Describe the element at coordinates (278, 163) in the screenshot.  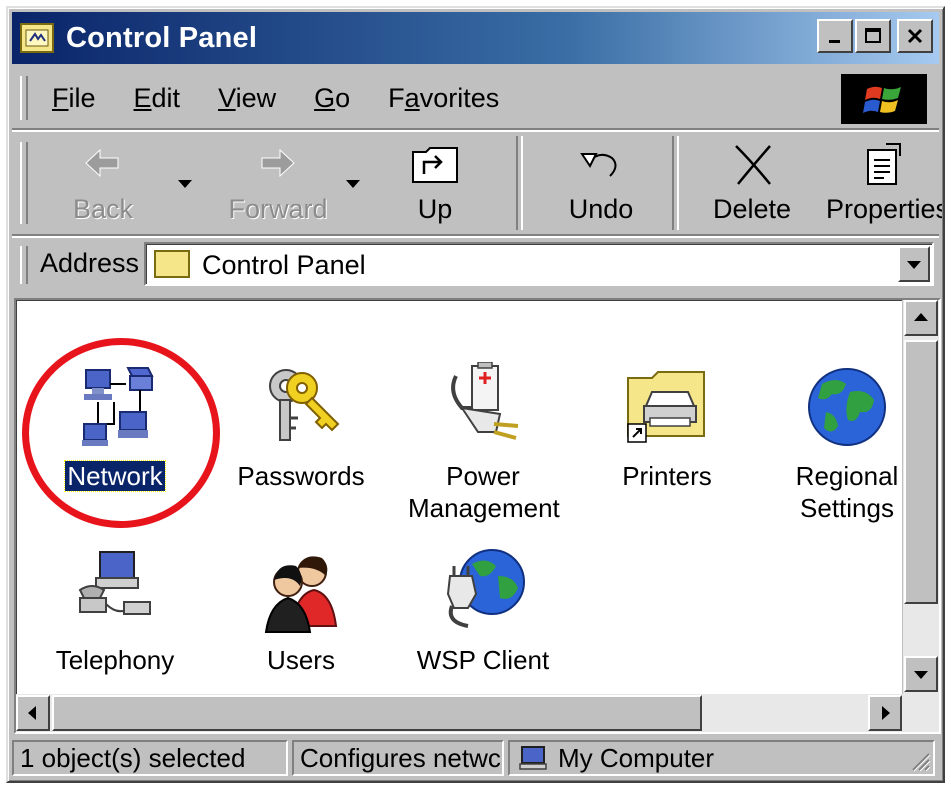
I see `forward-arrow-icon` at that location.